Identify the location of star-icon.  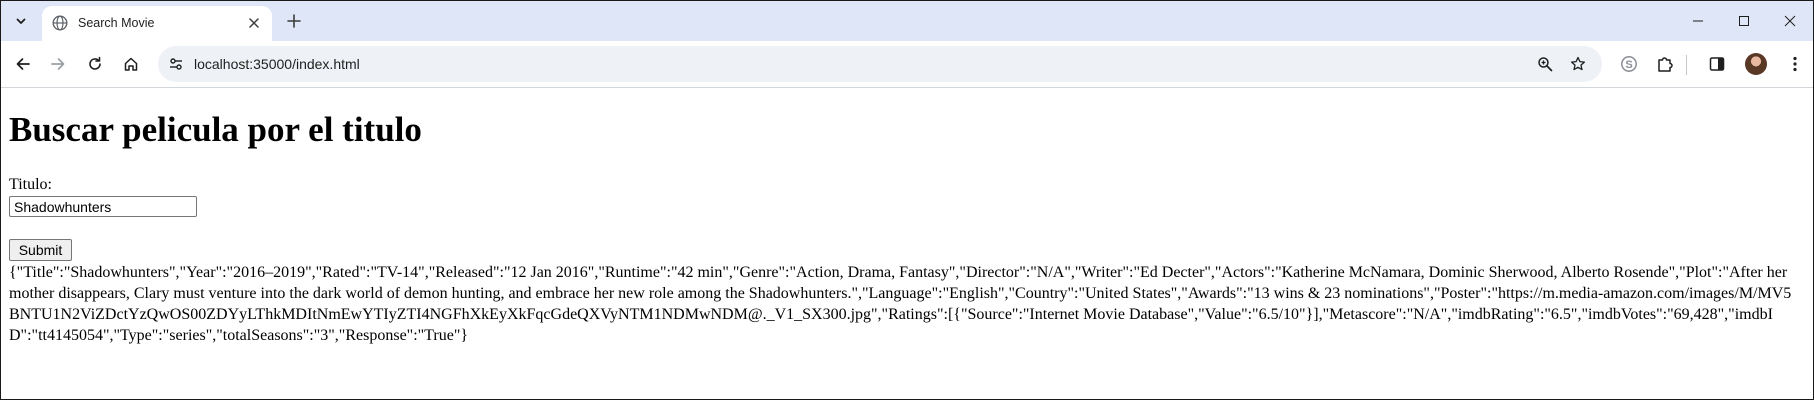
(1578, 64).